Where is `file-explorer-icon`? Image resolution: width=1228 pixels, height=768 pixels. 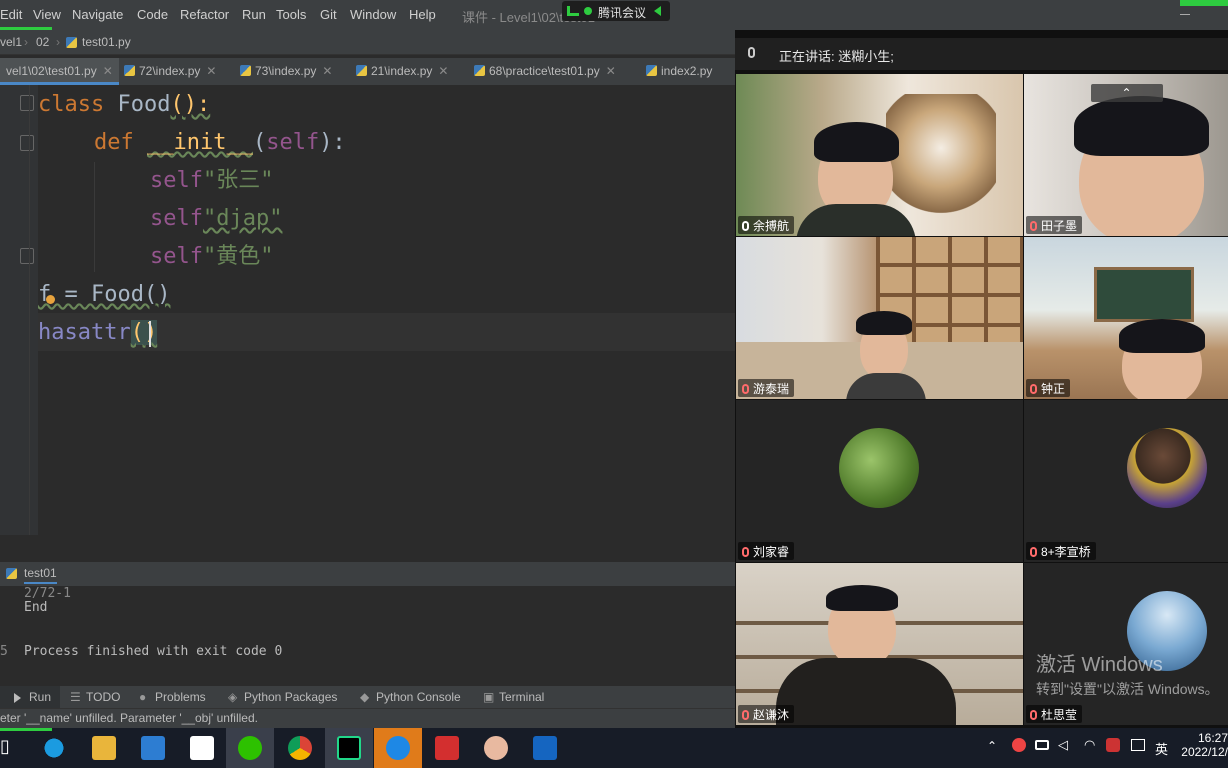
file-explorer-icon is located at coordinates (104, 748).